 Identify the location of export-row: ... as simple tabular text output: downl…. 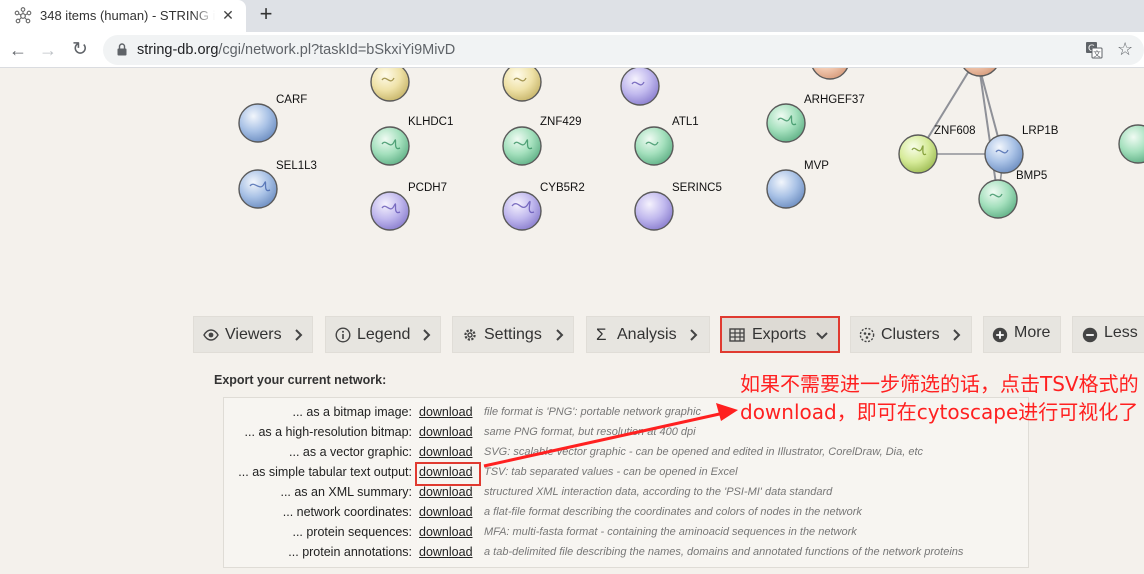
(627, 468).